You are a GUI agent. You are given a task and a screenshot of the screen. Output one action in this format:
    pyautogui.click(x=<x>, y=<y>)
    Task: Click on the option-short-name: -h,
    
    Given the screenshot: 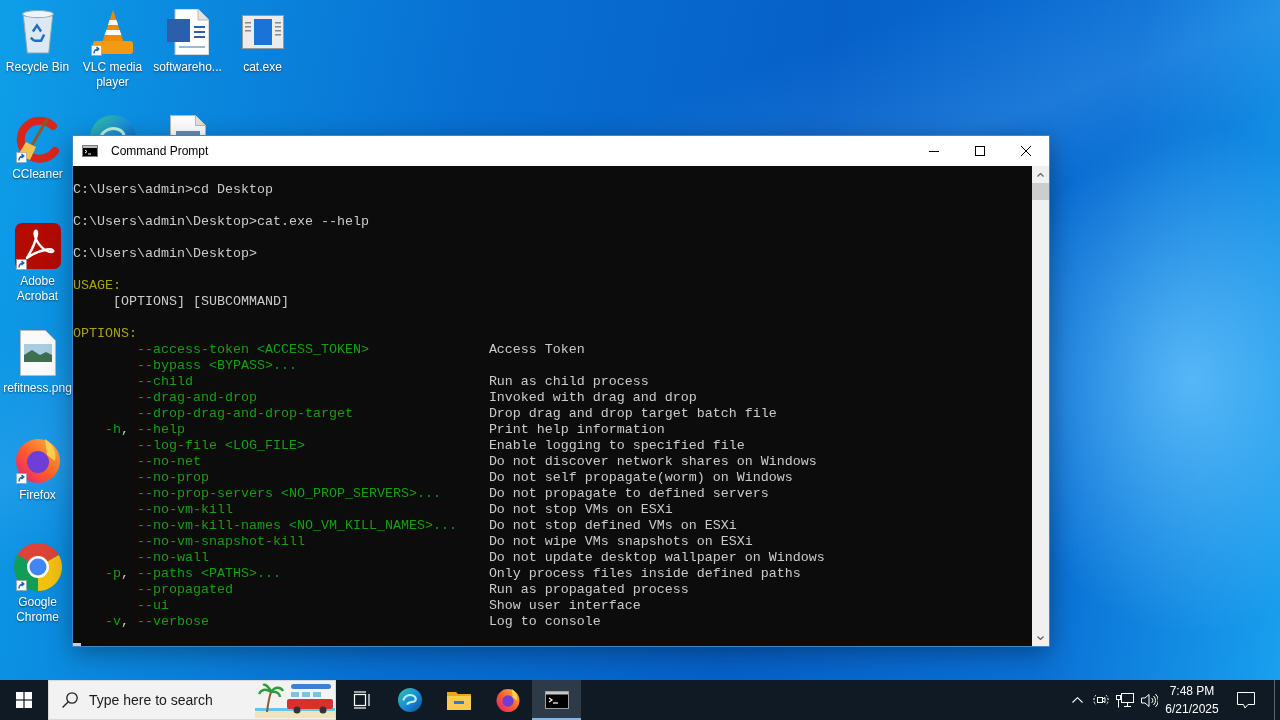 What is the action you would take?
    pyautogui.click(x=117, y=430)
    